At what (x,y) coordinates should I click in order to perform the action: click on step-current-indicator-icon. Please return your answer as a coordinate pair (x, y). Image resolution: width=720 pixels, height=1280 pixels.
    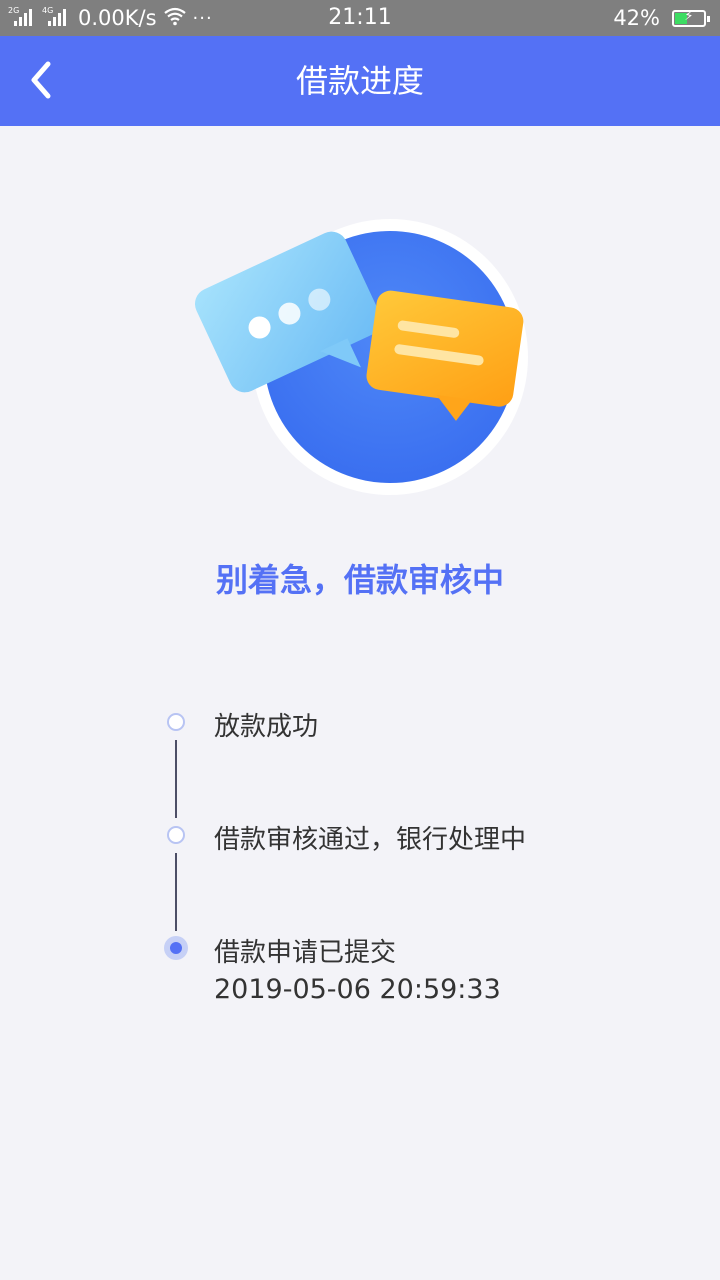
    Looking at the image, I should click on (176, 948).